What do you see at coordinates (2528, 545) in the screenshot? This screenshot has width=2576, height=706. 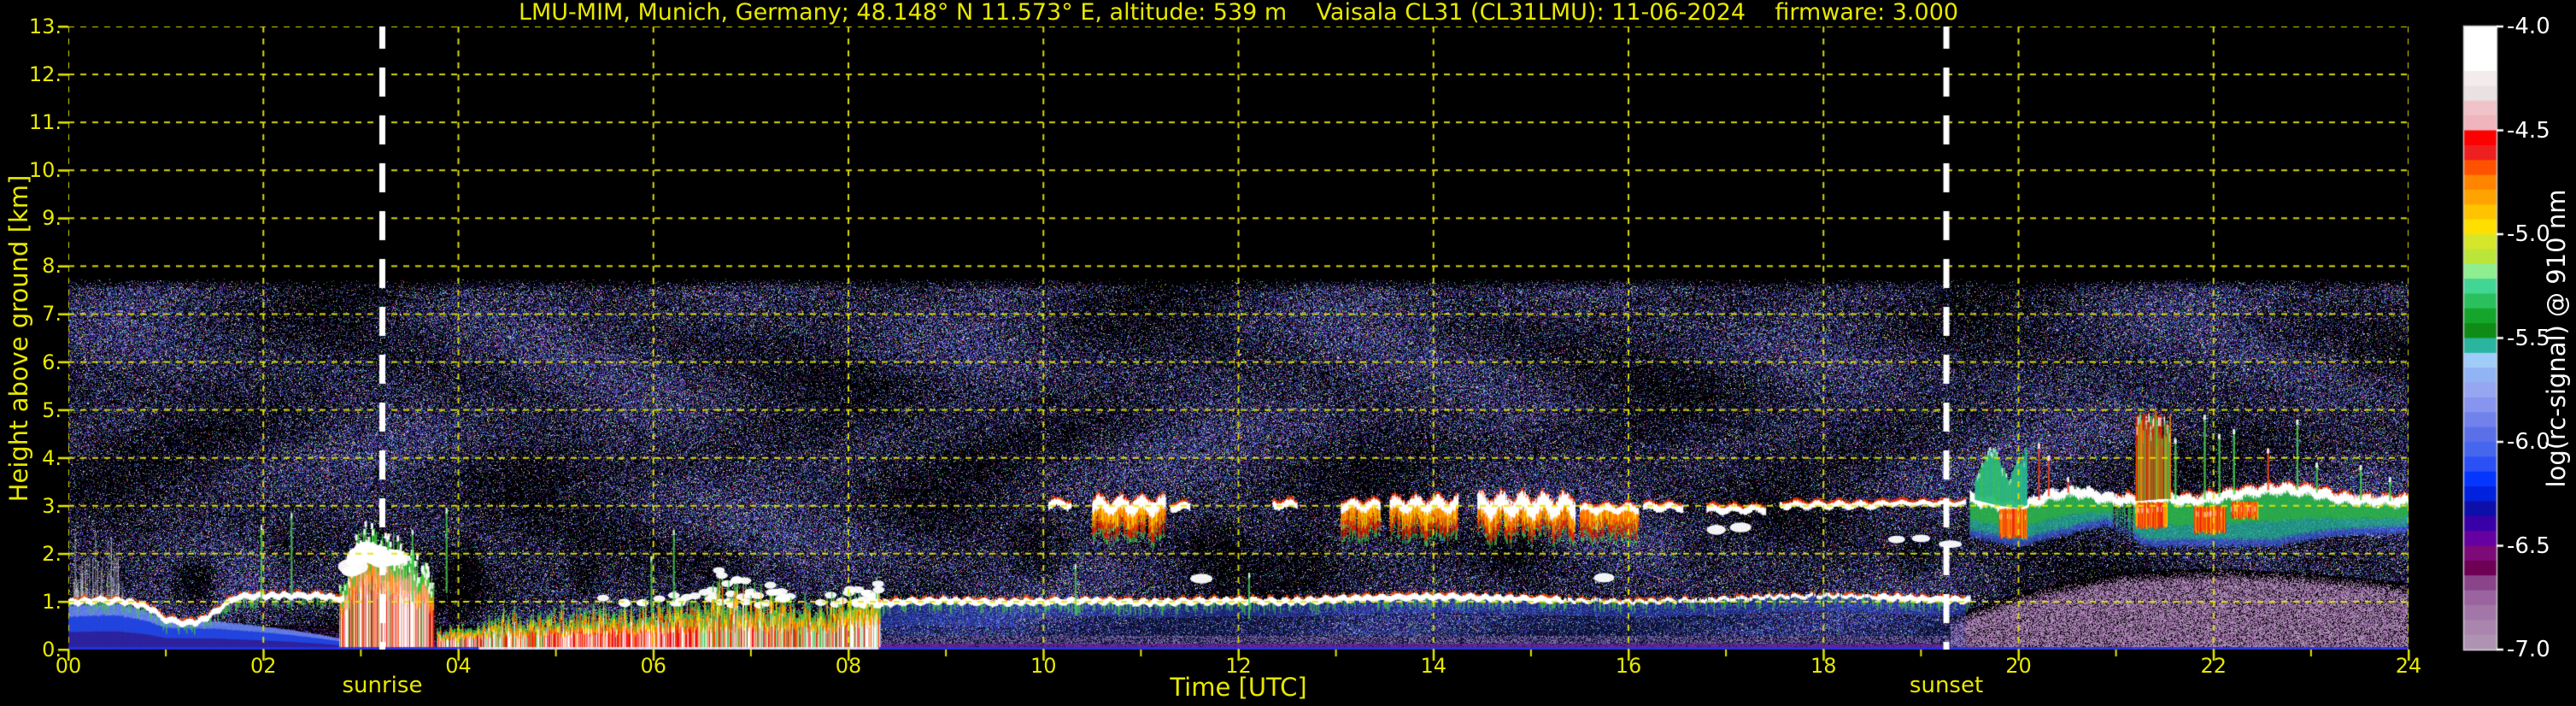 I see `colorbar-tick-label--6.5: -6.5` at bounding box center [2528, 545].